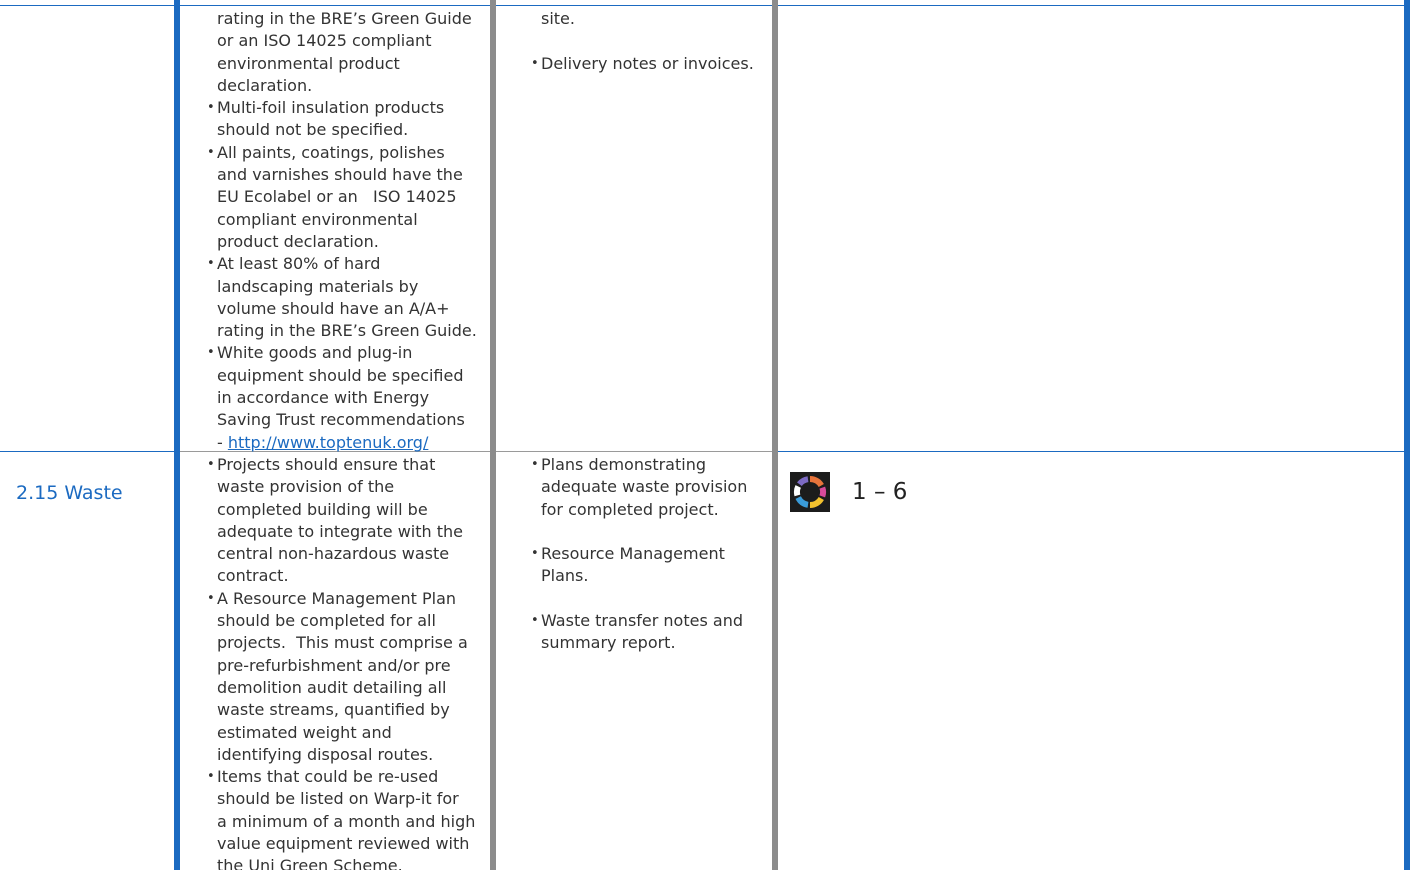  What do you see at coordinates (642, 621) in the screenshot?
I see `text-line: Waste transfer notes and` at bounding box center [642, 621].